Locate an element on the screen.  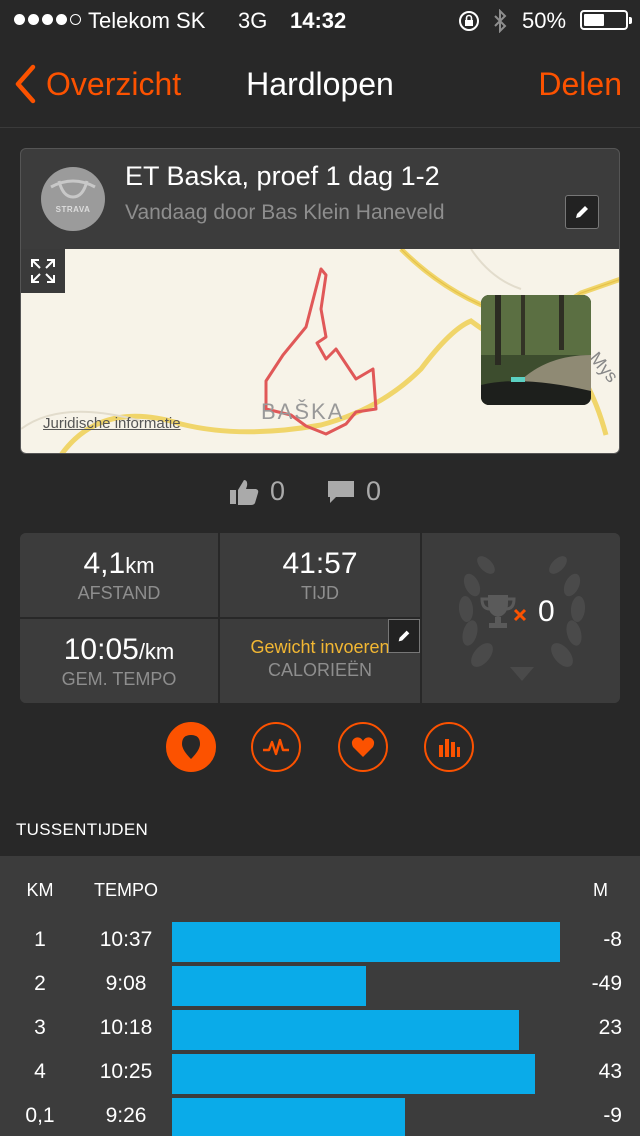
split-elevation: -49 is located at coordinates (606, 983).